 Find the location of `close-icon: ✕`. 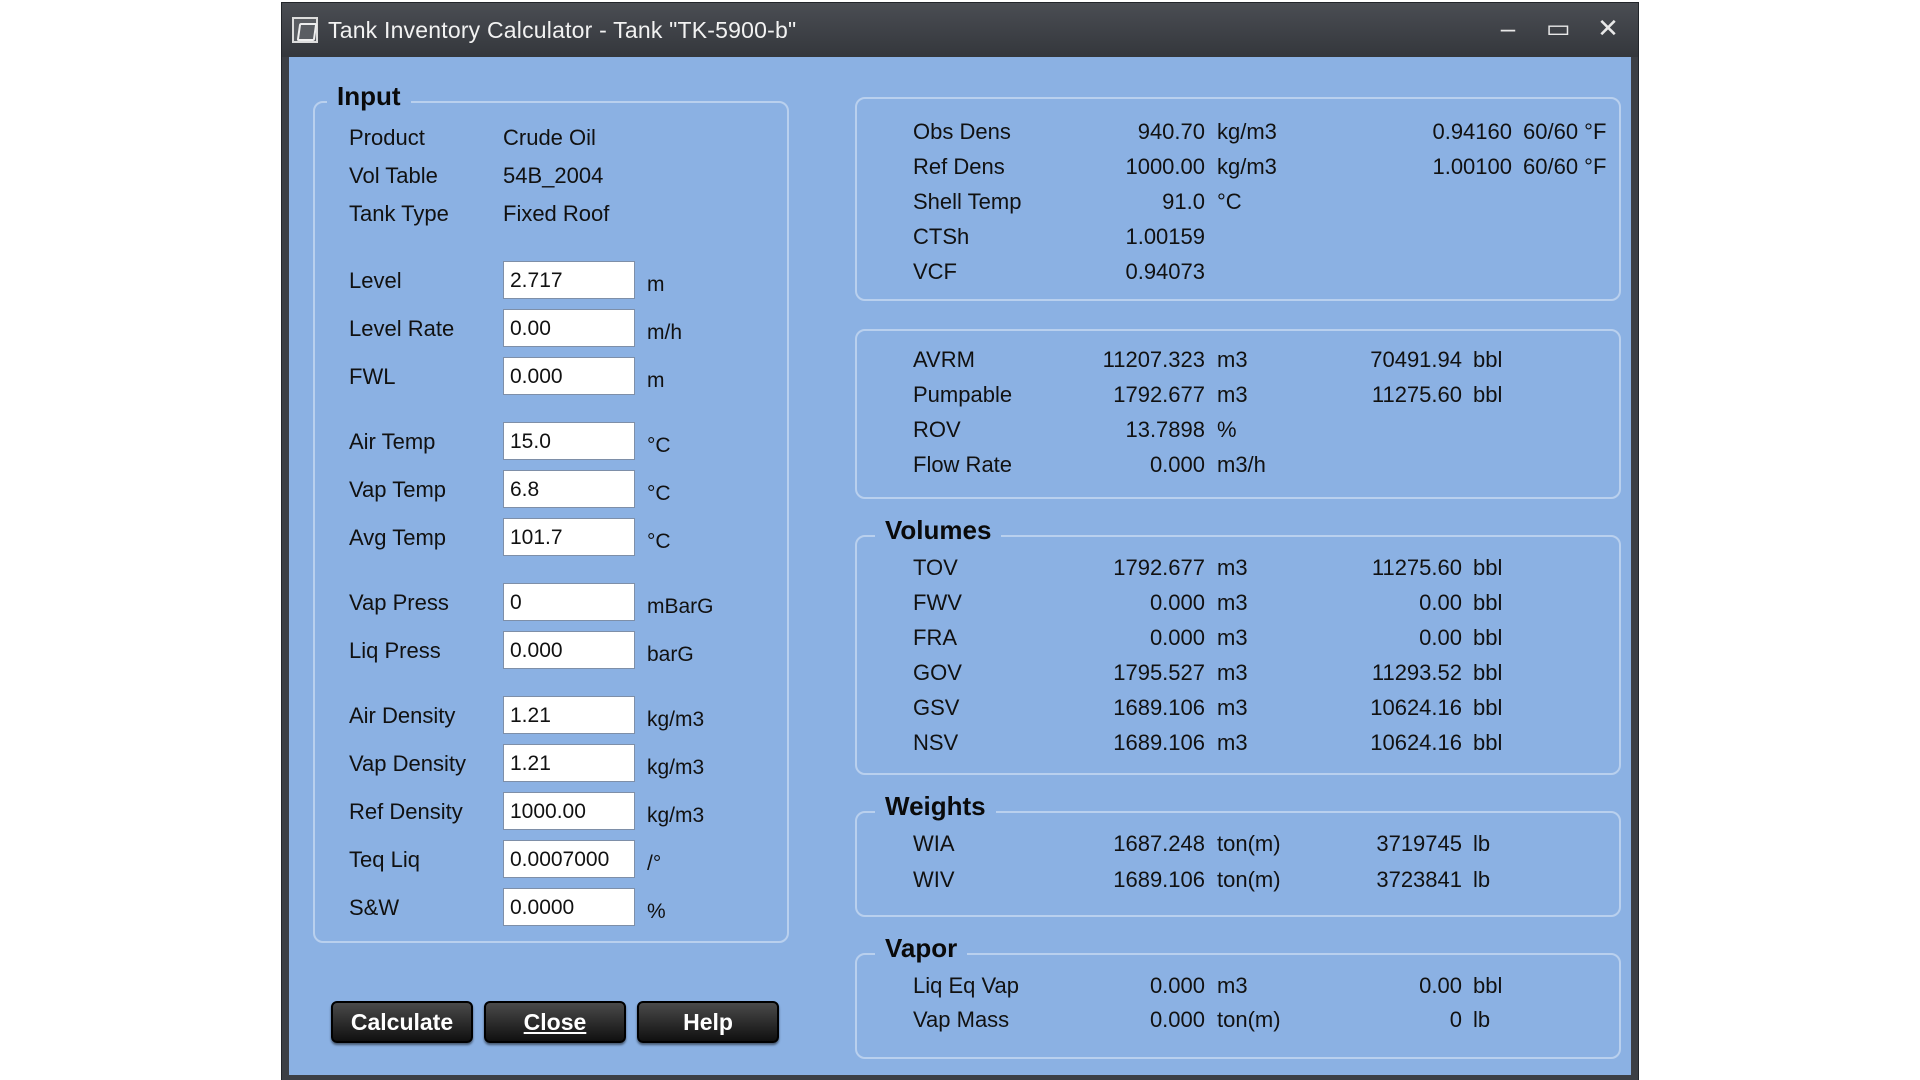

close-icon: ✕ is located at coordinates (1608, 28).